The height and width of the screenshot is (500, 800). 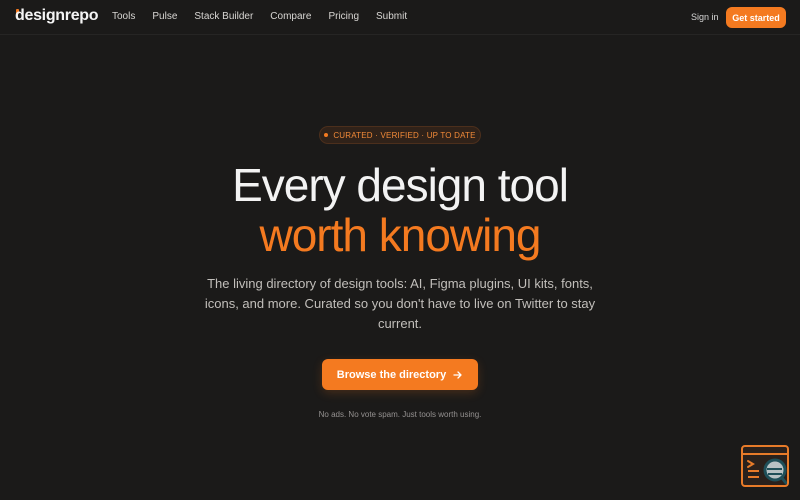 What do you see at coordinates (400, 235) in the screenshot?
I see `headline-line-2: worth knowing` at bounding box center [400, 235].